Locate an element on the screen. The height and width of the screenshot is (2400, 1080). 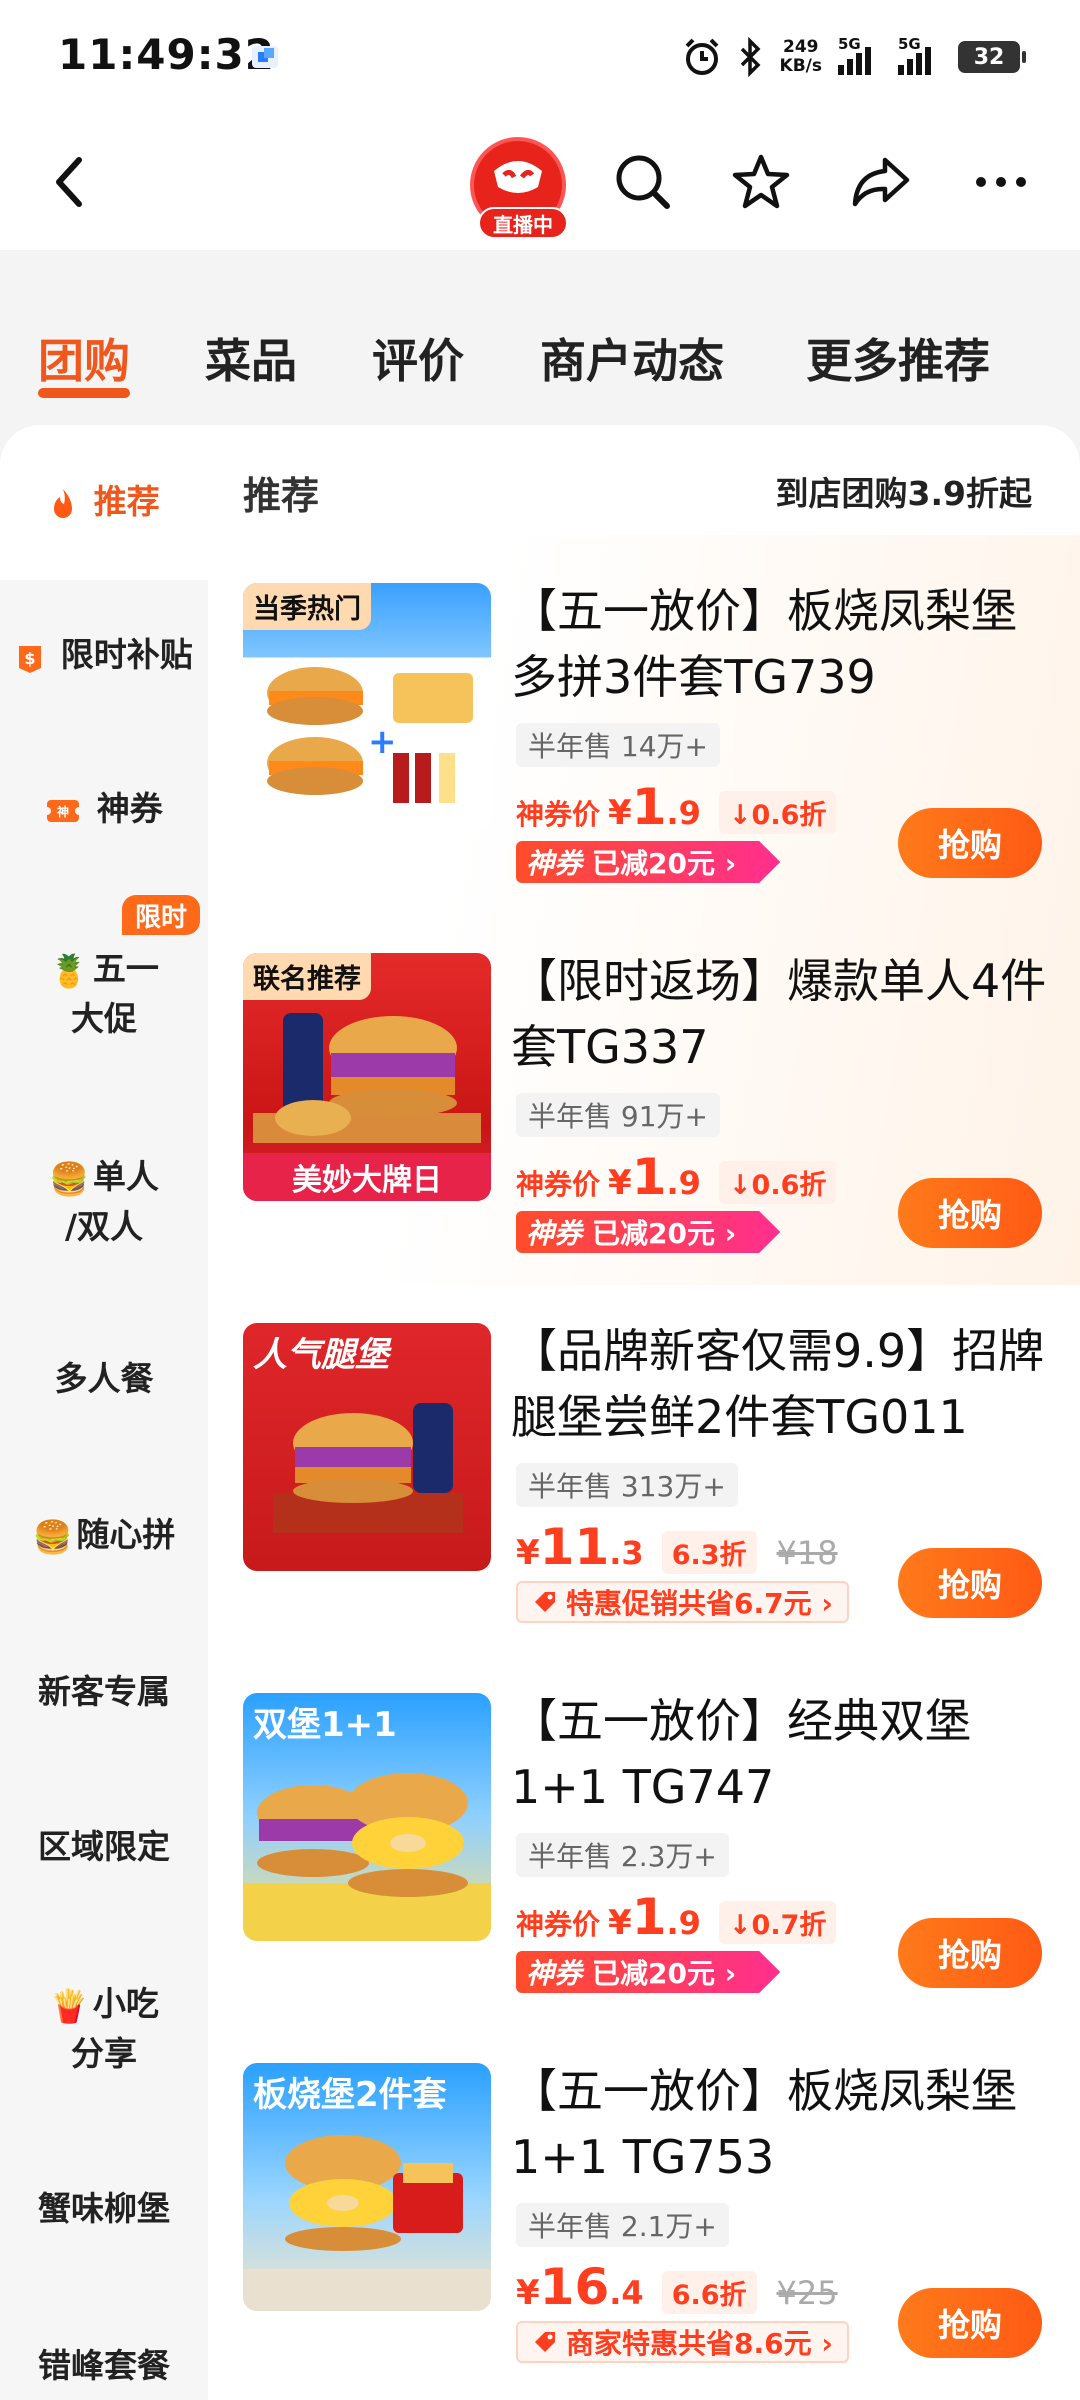
price-row: 神券价 ¥1.9 ↓0.7折 is located at coordinates (676, 1917).